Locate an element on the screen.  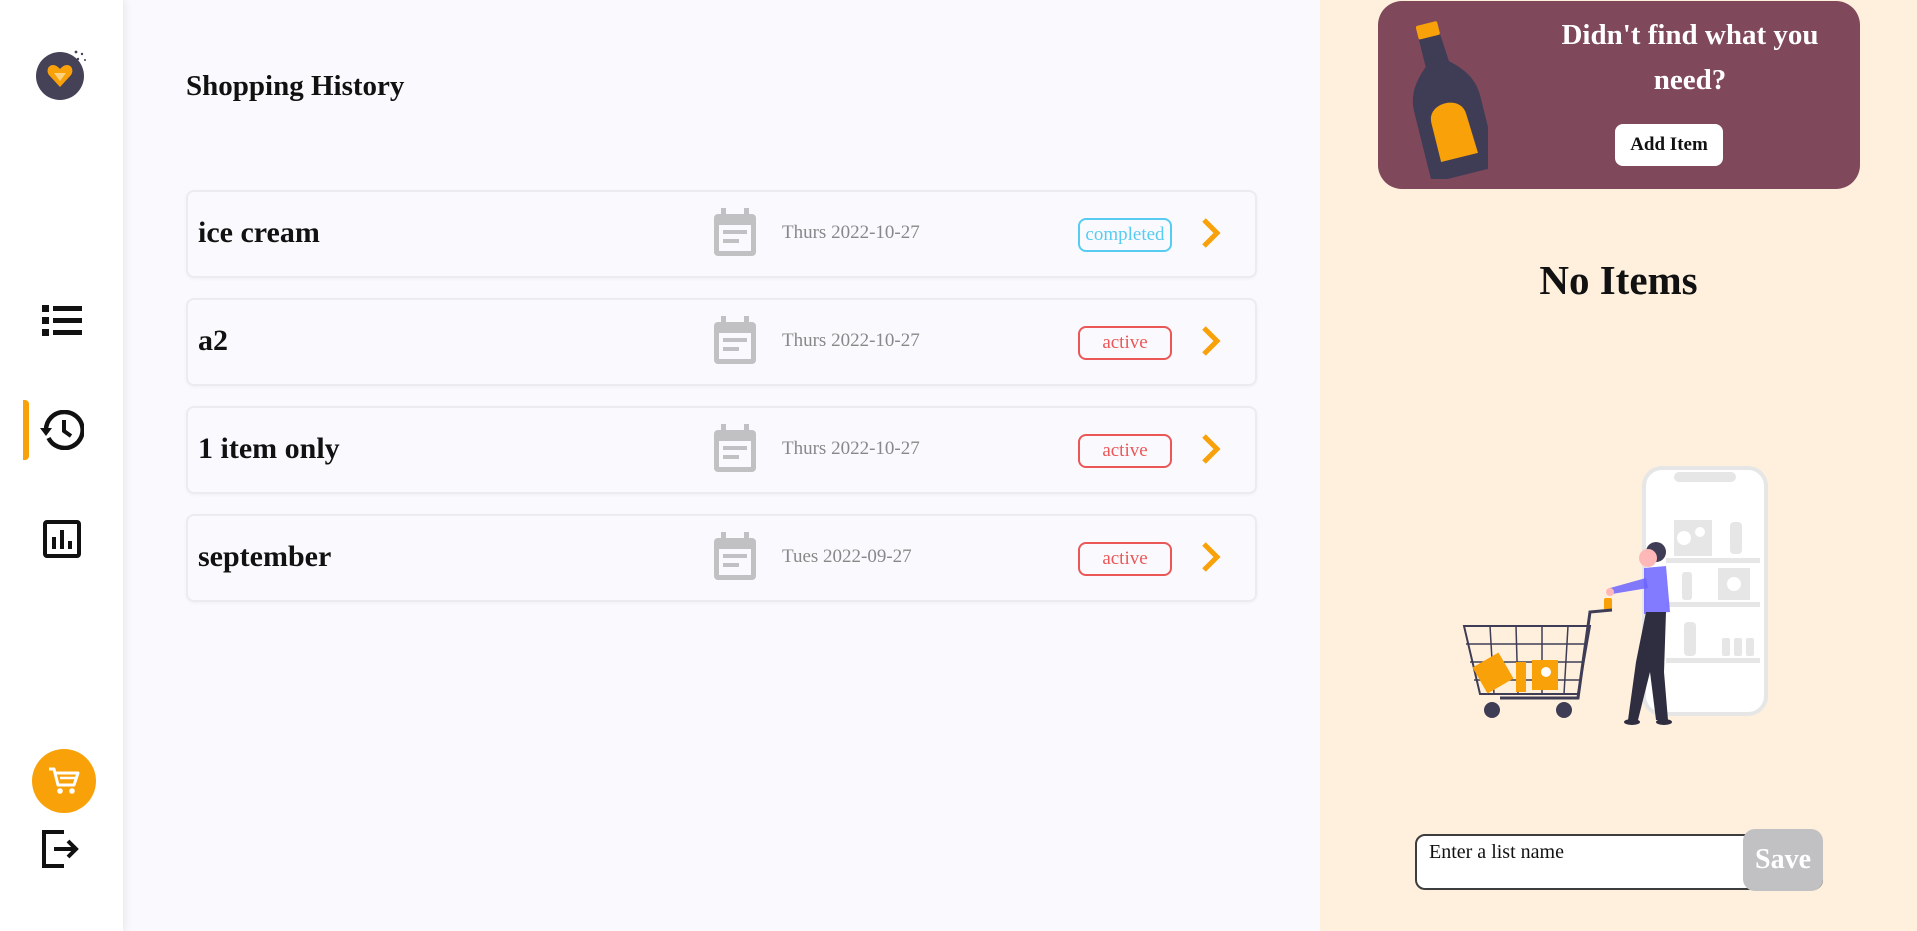
list-name-input is located at coordinates (1579, 852).